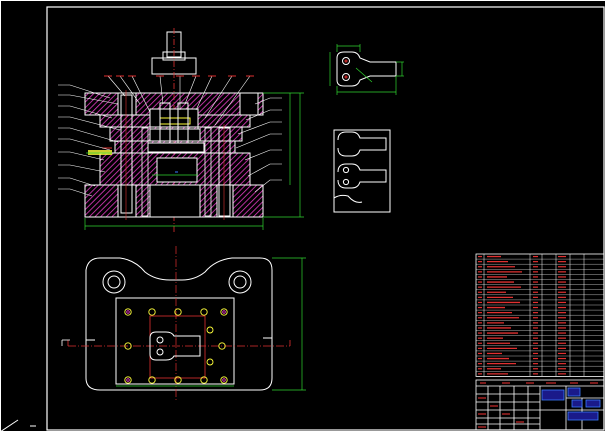 The image size is (606, 432). I want to click on workpiece-part-view, so click(366, 69).